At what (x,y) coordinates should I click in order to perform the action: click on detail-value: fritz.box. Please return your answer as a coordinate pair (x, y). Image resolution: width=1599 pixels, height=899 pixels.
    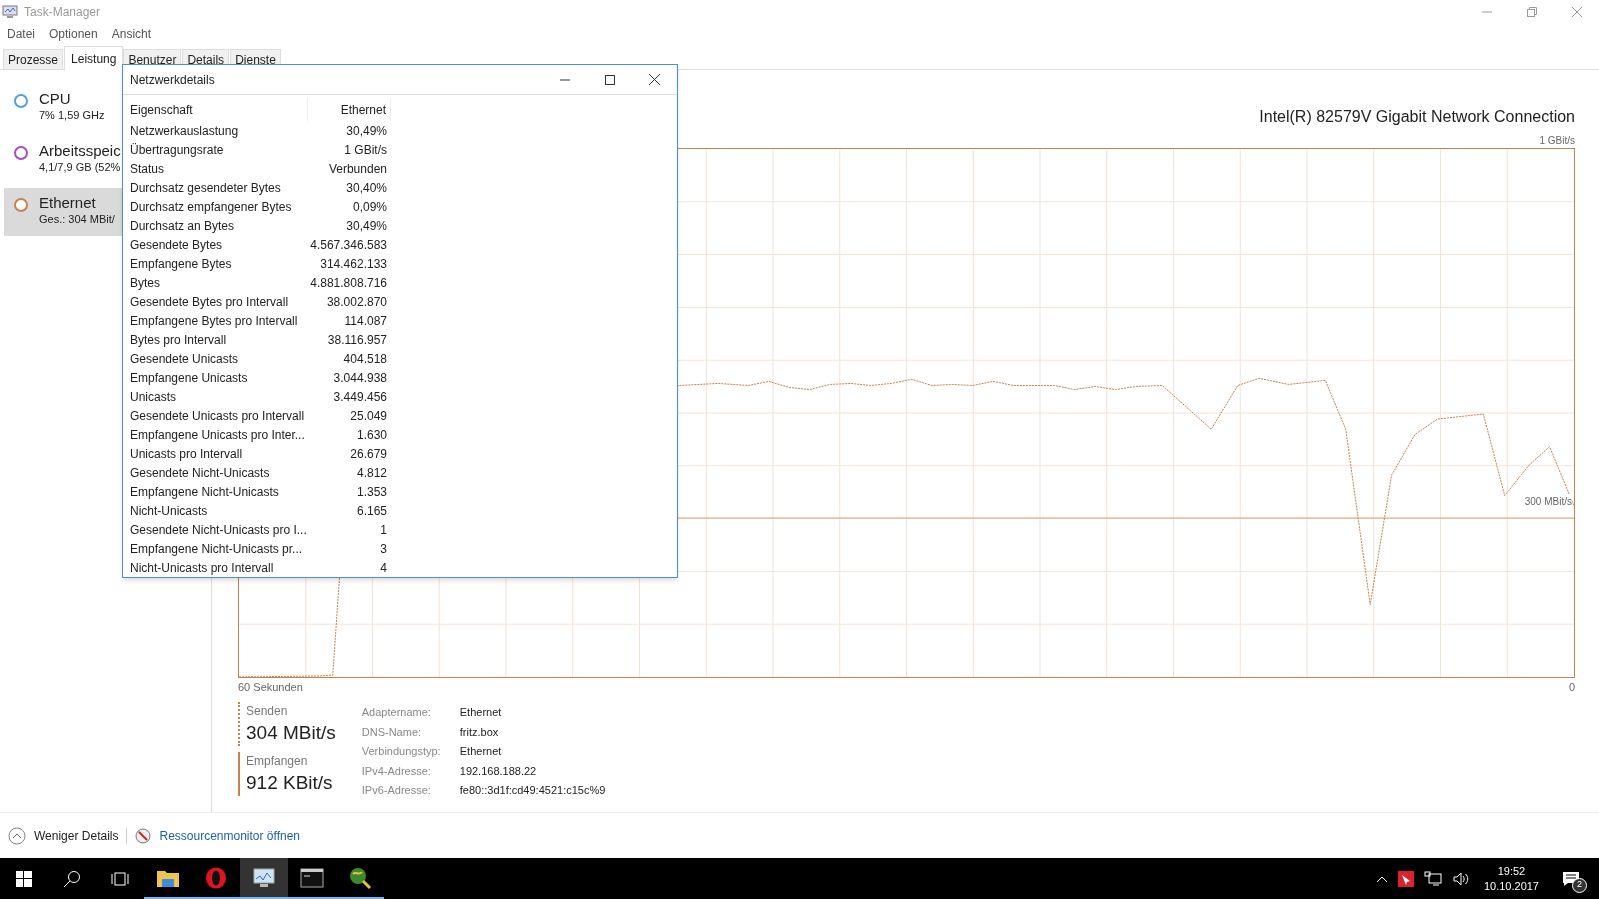
    Looking at the image, I should click on (479, 732).